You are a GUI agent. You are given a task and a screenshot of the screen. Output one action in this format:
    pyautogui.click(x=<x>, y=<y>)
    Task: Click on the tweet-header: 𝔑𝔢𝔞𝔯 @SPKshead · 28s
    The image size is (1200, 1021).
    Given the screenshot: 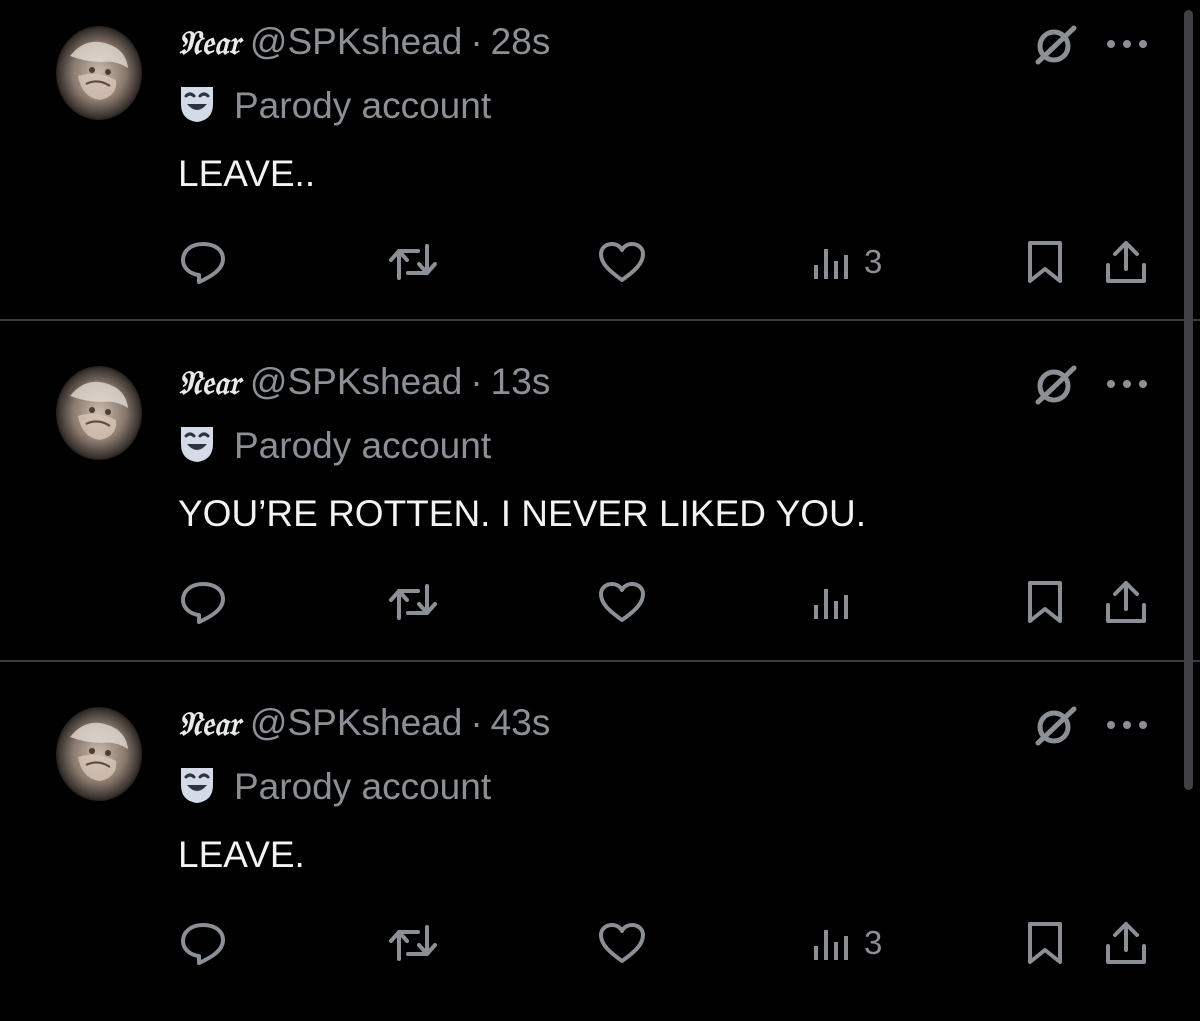 What is the action you would take?
    pyautogui.click(x=364, y=42)
    